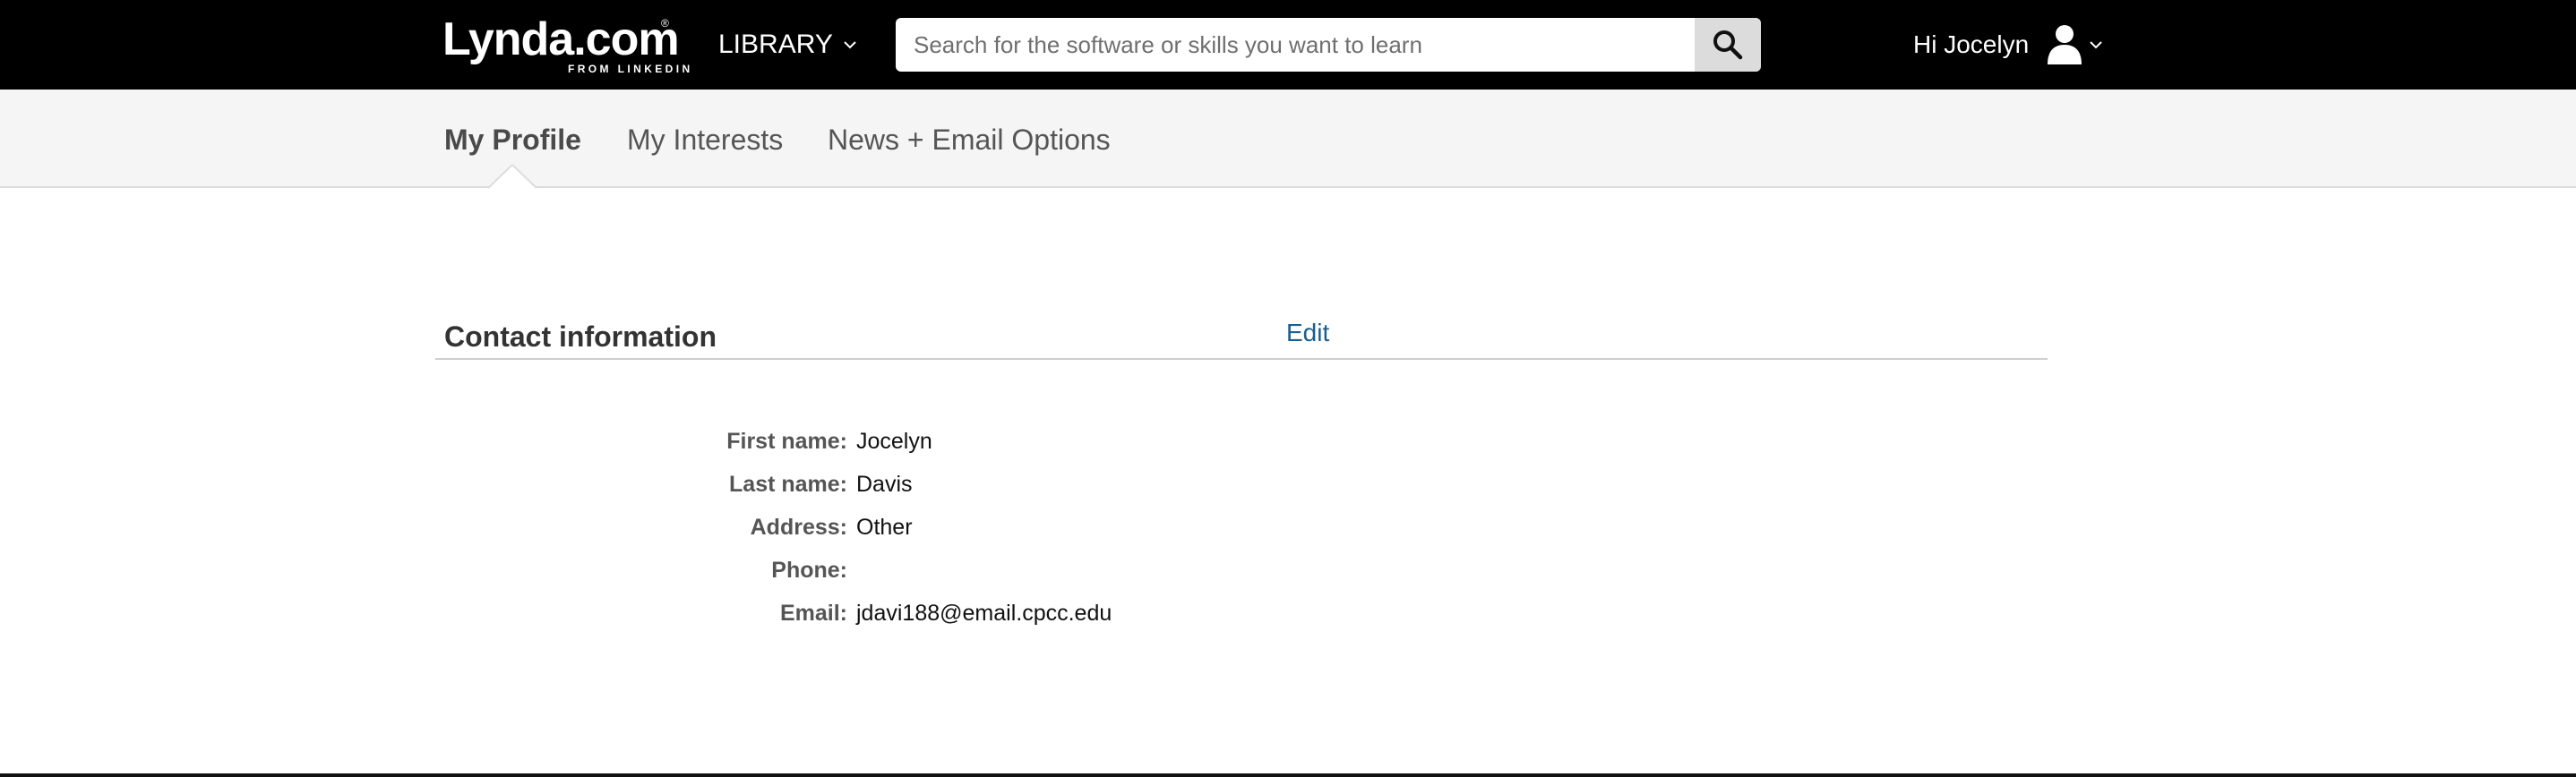 This screenshot has height=777, width=2576. I want to click on contact-information-heading: Contact information, so click(580, 336).